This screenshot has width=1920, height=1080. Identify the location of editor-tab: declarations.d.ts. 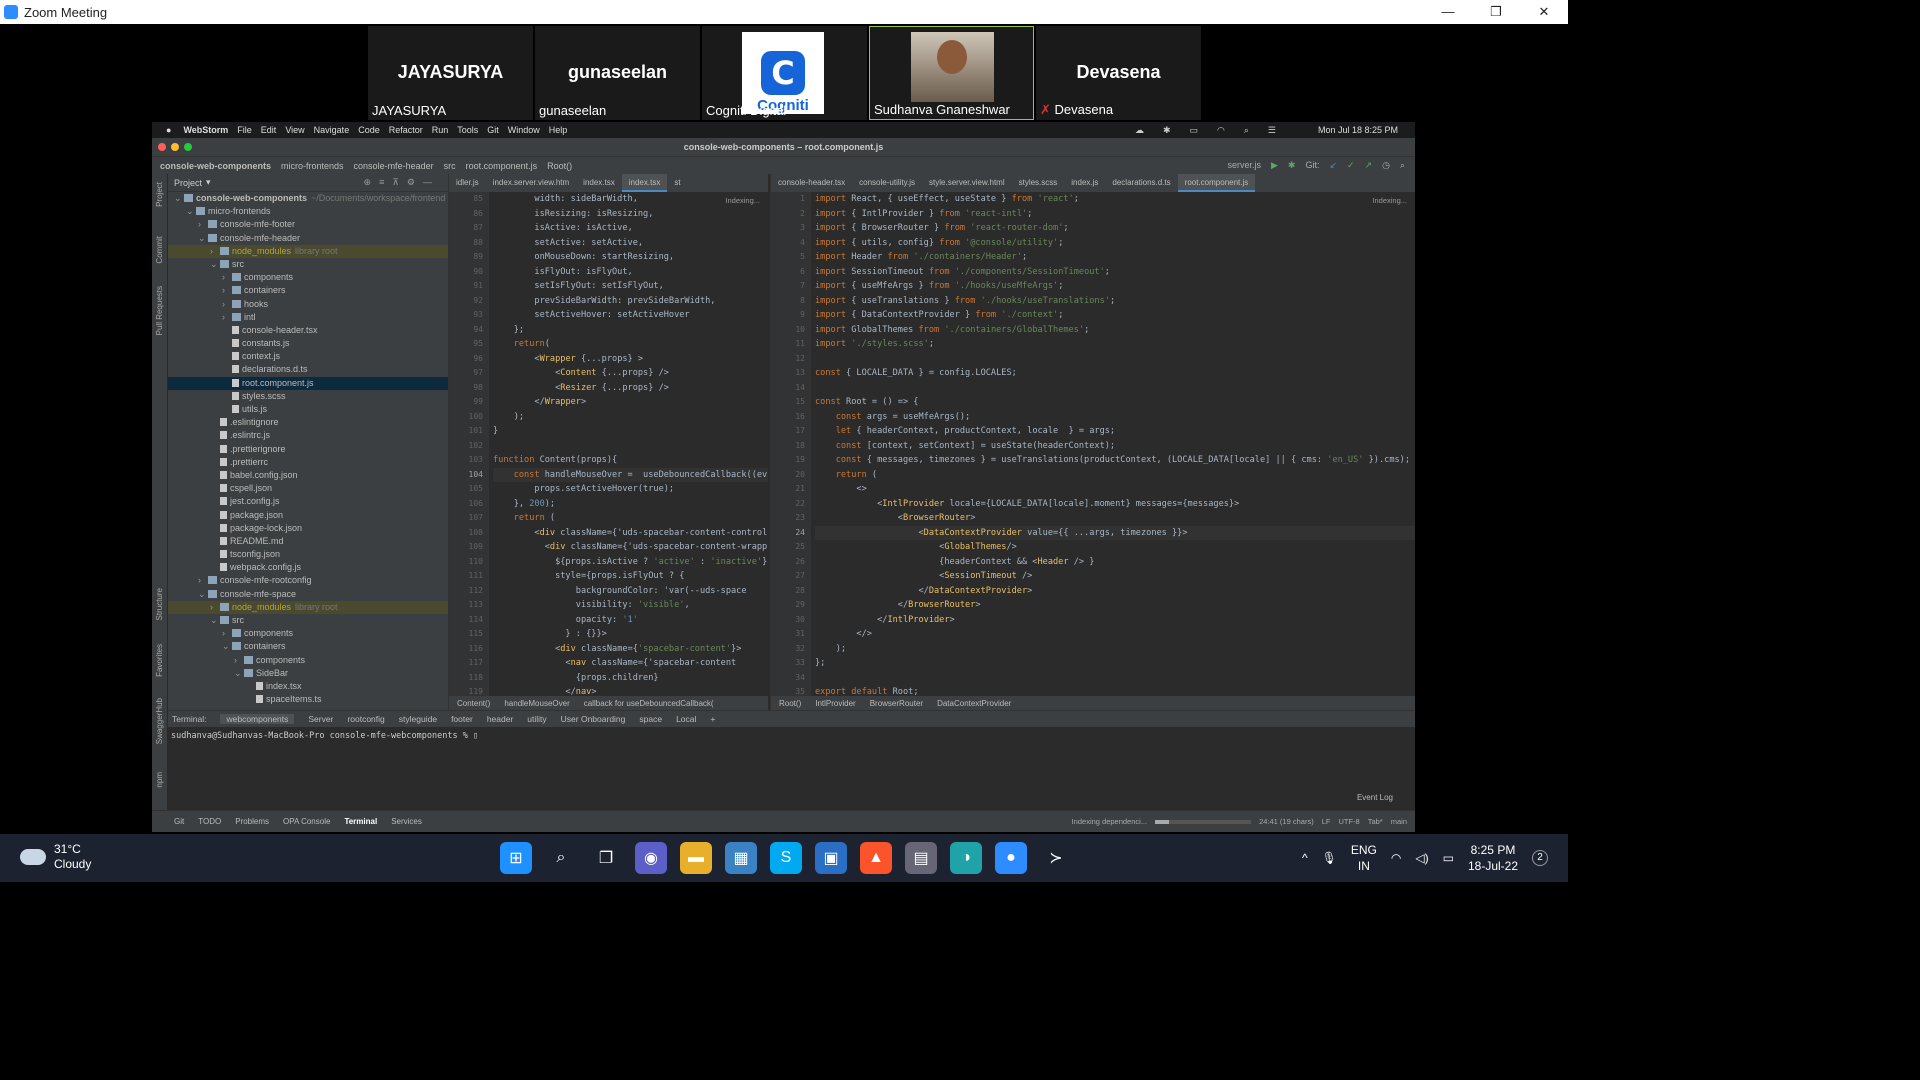
(1141, 183).